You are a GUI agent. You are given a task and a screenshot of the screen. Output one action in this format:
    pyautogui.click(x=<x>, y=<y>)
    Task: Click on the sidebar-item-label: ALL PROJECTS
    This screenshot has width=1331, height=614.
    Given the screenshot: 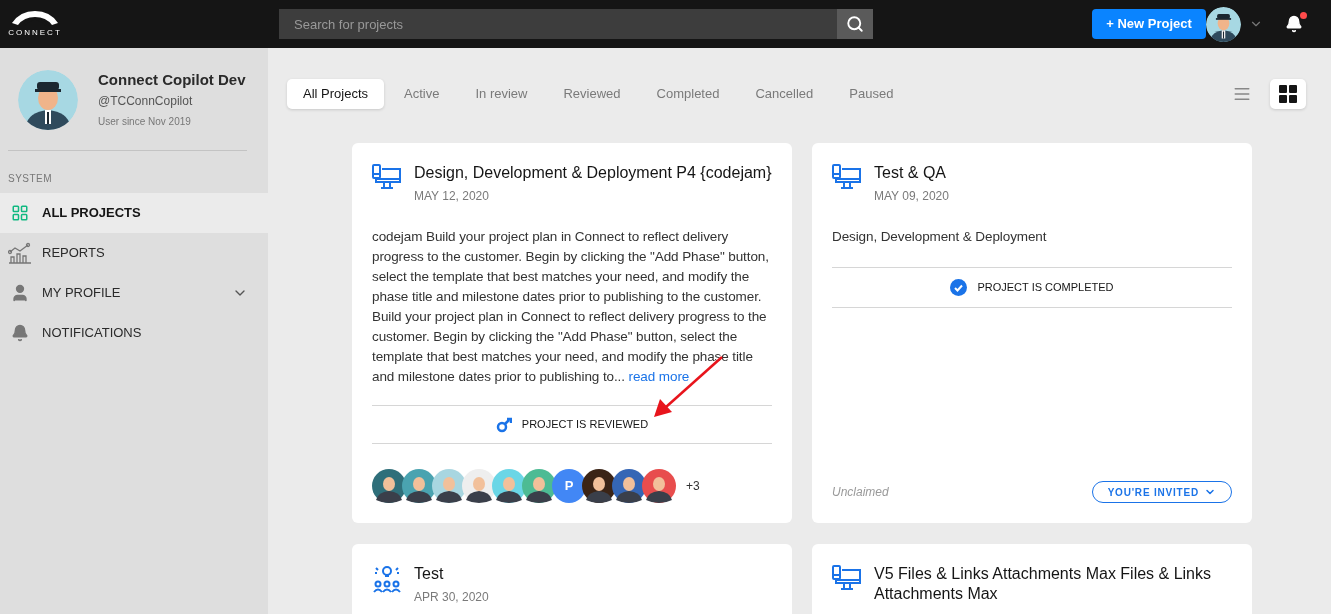 What is the action you would take?
    pyautogui.click(x=92, y=213)
    